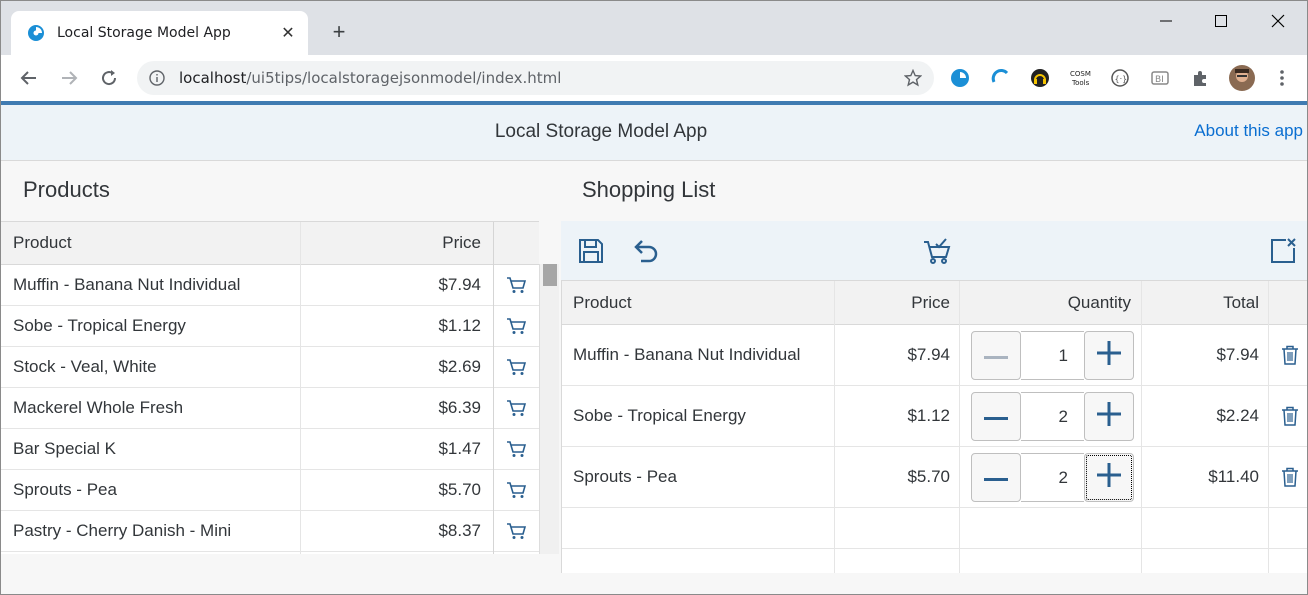 Image resolution: width=1308 pixels, height=595 pixels. What do you see at coordinates (659, 415) in the screenshot?
I see `item-name: Sobe - Tropical Energy` at bounding box center [659, 415].